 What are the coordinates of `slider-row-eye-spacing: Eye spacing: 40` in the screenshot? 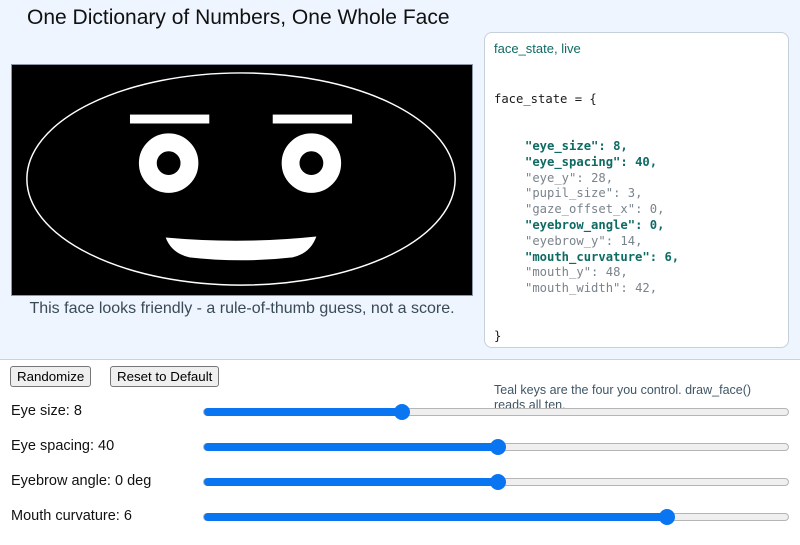 It's located at (400, 447).